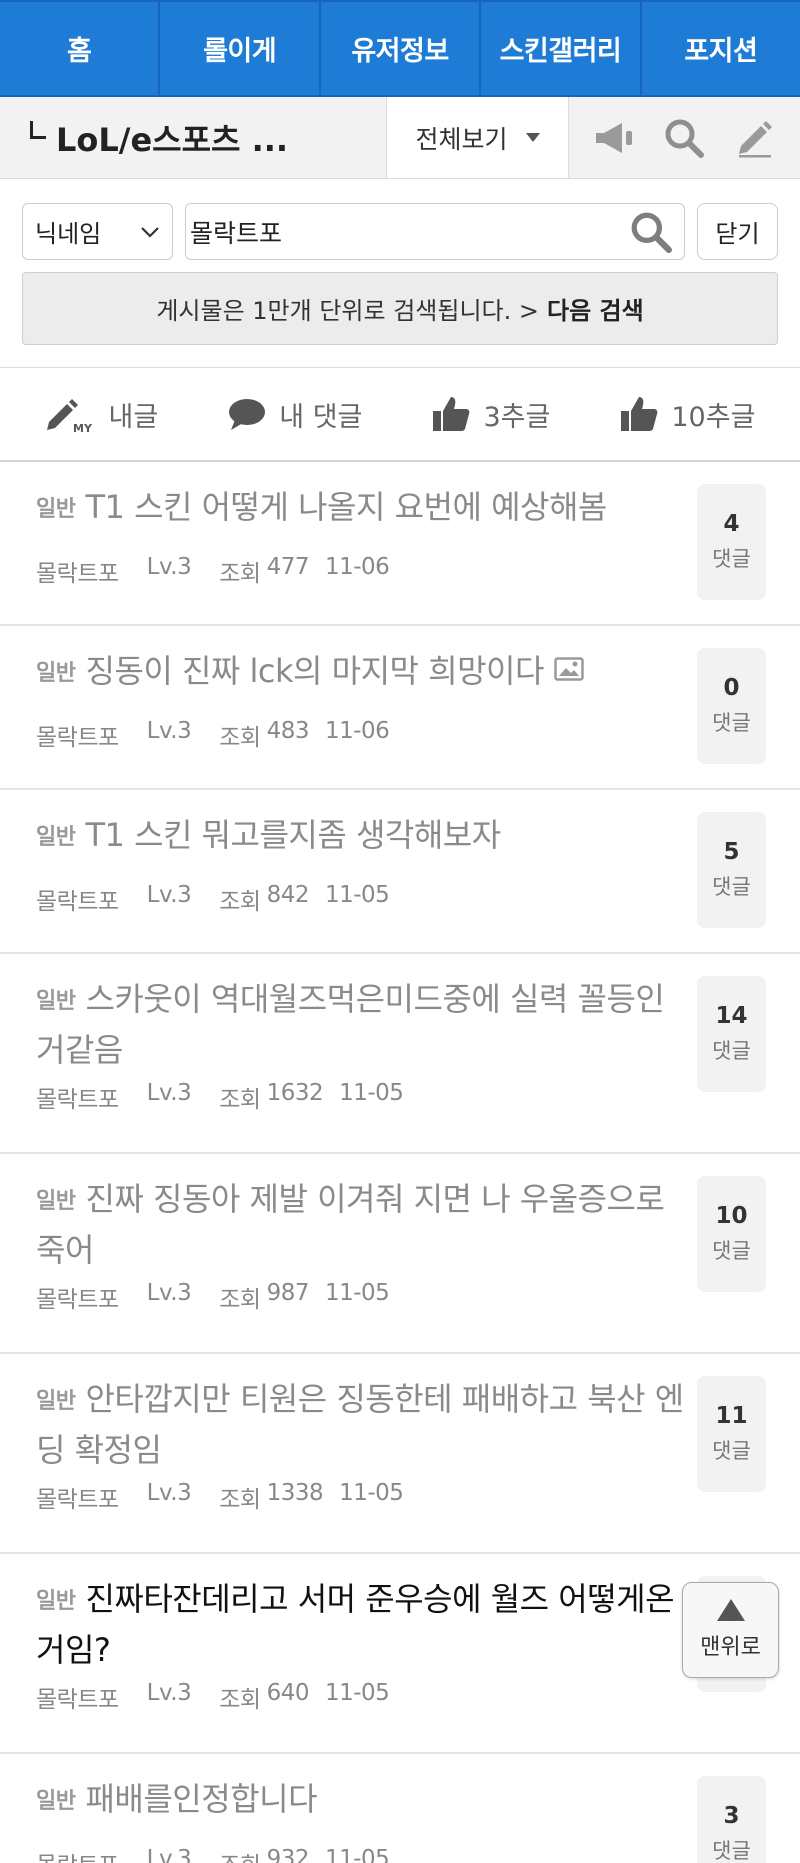 The width and height of the screenshot is (800, 1863). Describe the element at coordinates (102, 414) in the screenshot. I see `tab-my-posts: MY 내글` at that location.